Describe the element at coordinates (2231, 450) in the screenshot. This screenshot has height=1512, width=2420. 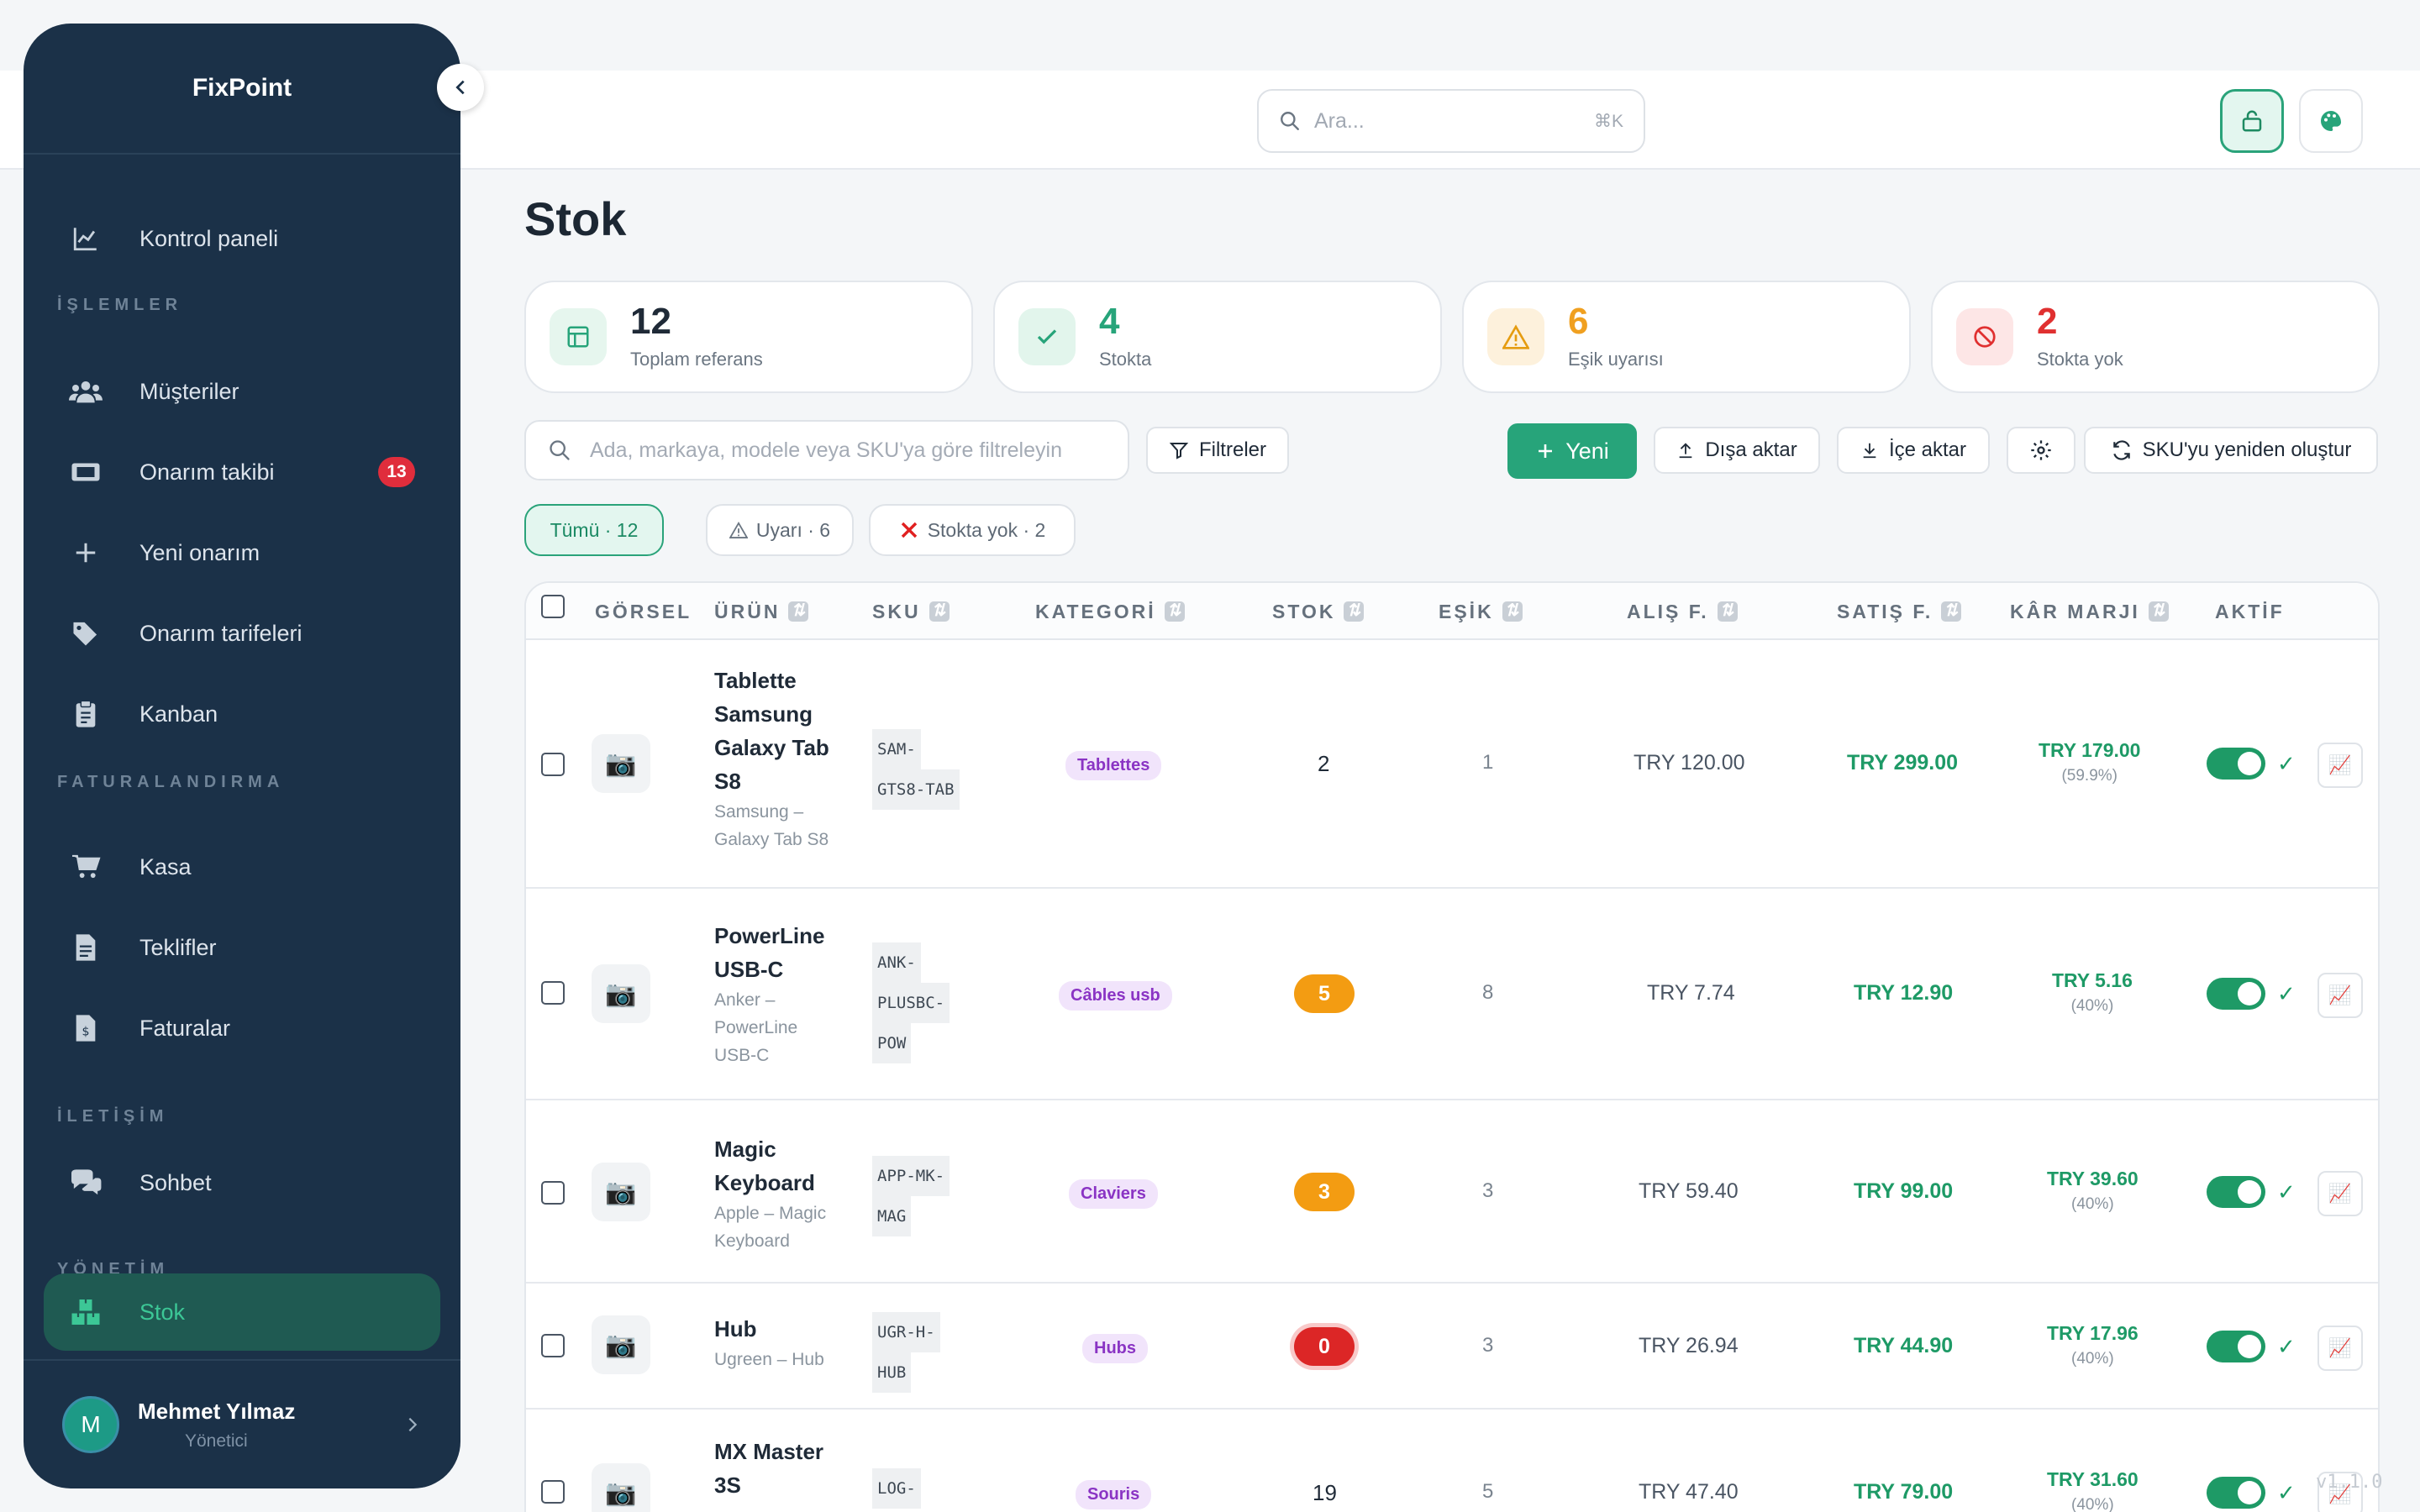
I see `regenerate-sku-button: SKU'yu yeniden oluştur` at that location.